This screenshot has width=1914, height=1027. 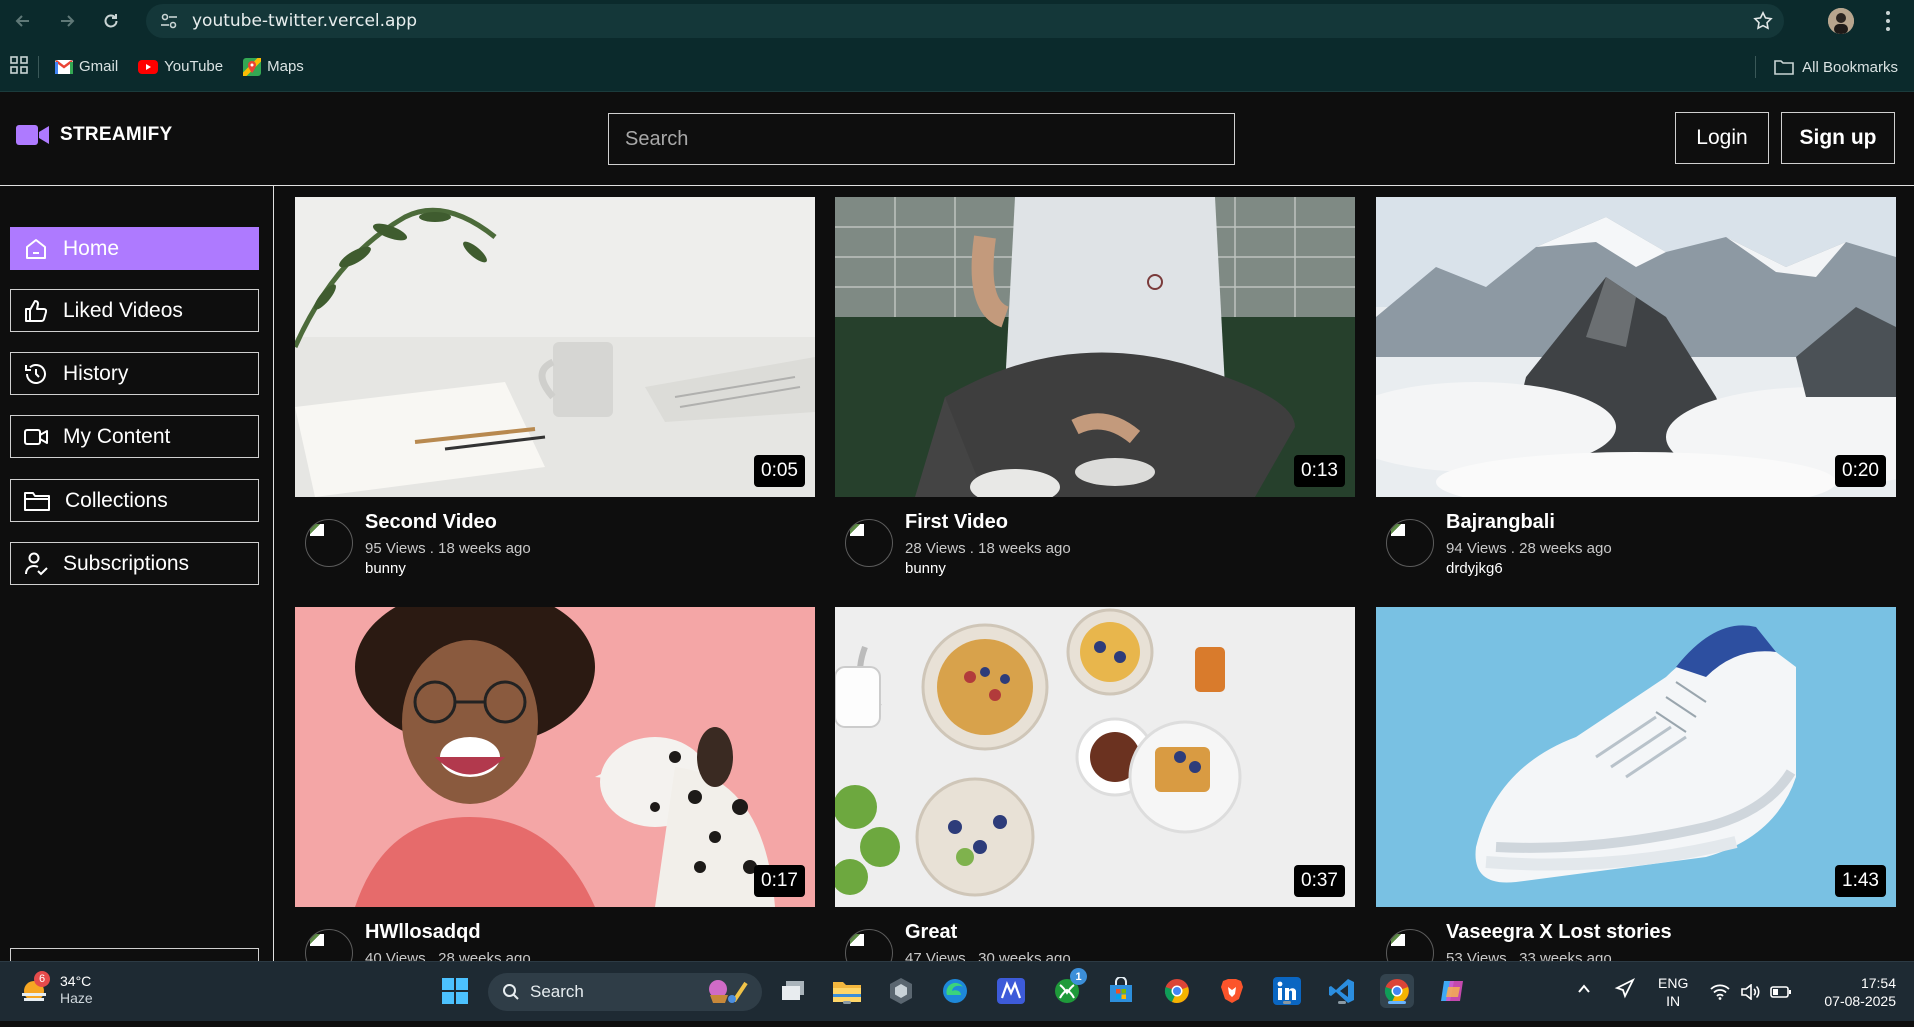 What do you see at coordinates (1095, 757) in the screenshot?
I see `video-thumbnail: 0:37` at bounding box center [1095, 757].